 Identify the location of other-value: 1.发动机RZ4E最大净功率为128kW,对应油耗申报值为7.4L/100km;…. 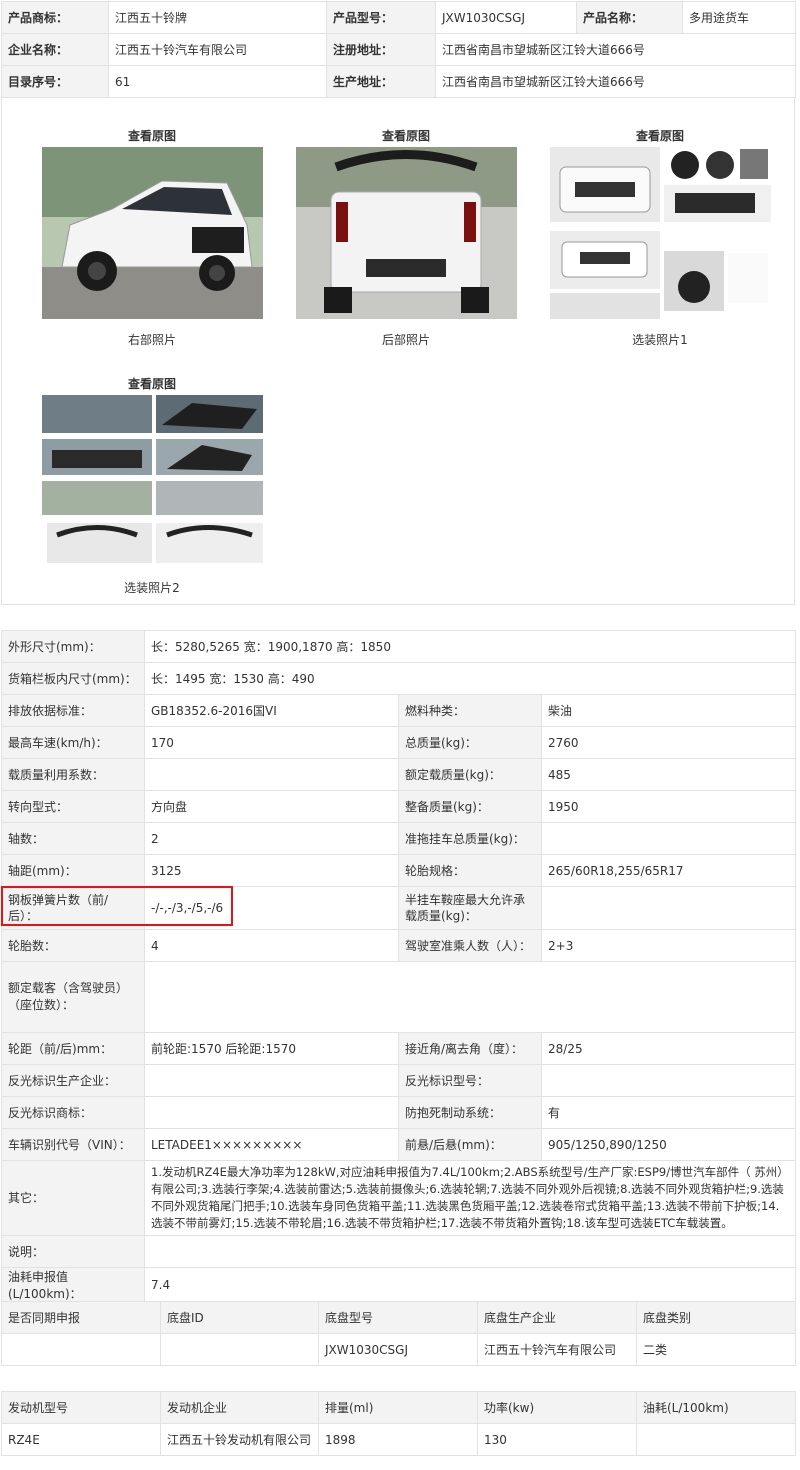
(470, 1198).